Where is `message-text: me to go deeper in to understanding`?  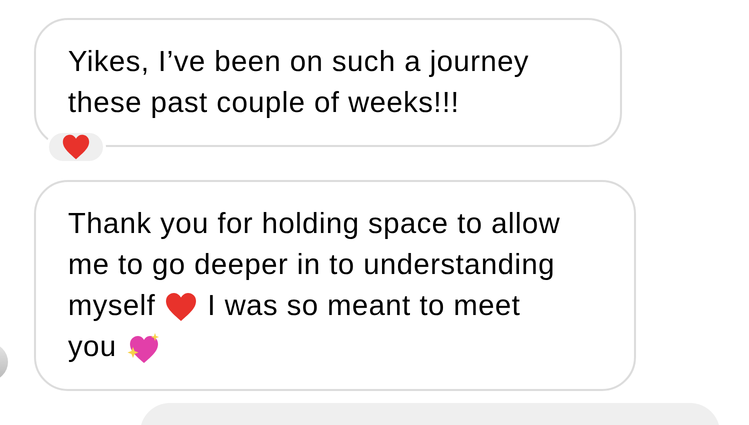
message-text: me to go deeper in to understanding is located at coordinates (311, 265).